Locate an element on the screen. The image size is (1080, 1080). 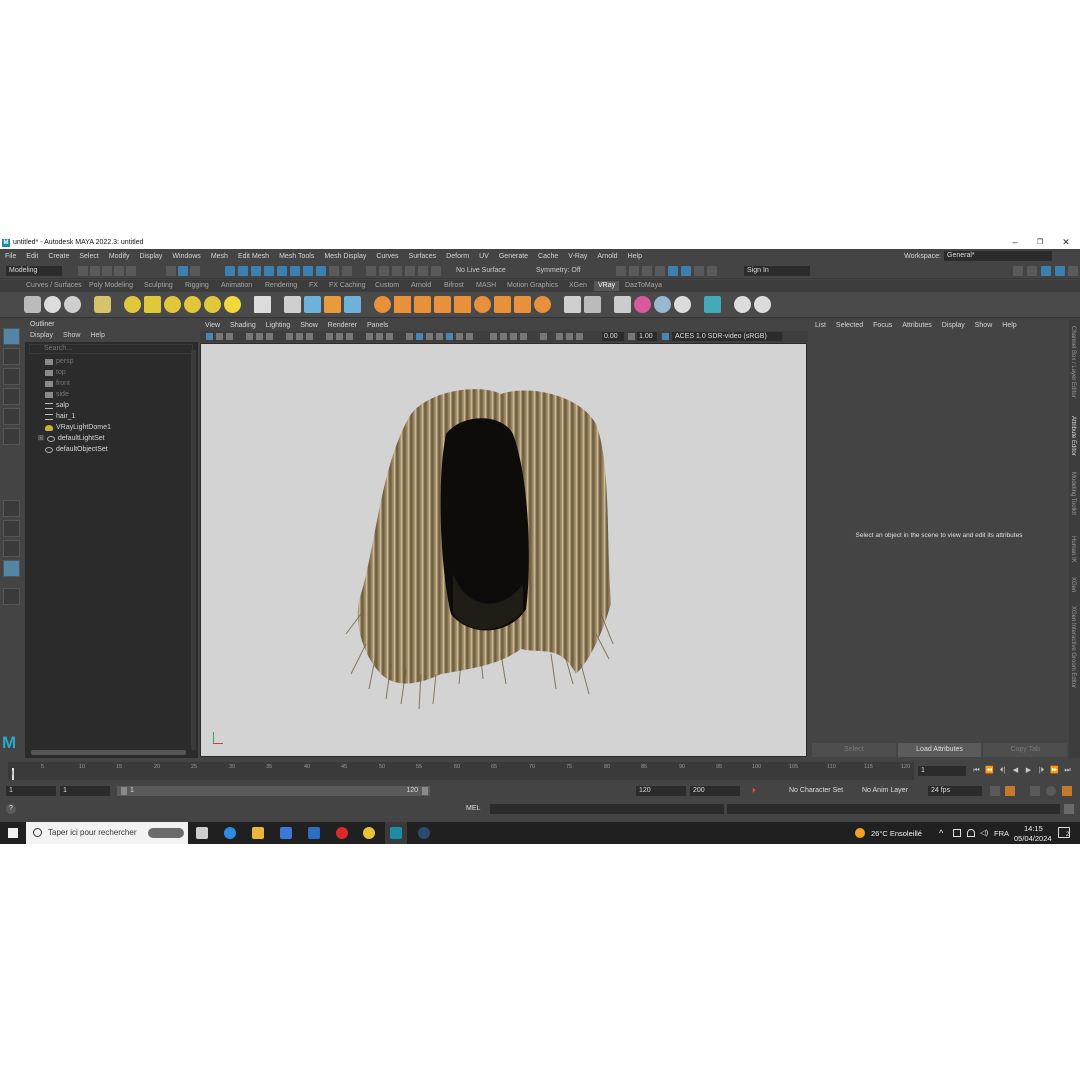
tab-attribute-editor: Attribute Editor is located at coordinates (1073, 436).